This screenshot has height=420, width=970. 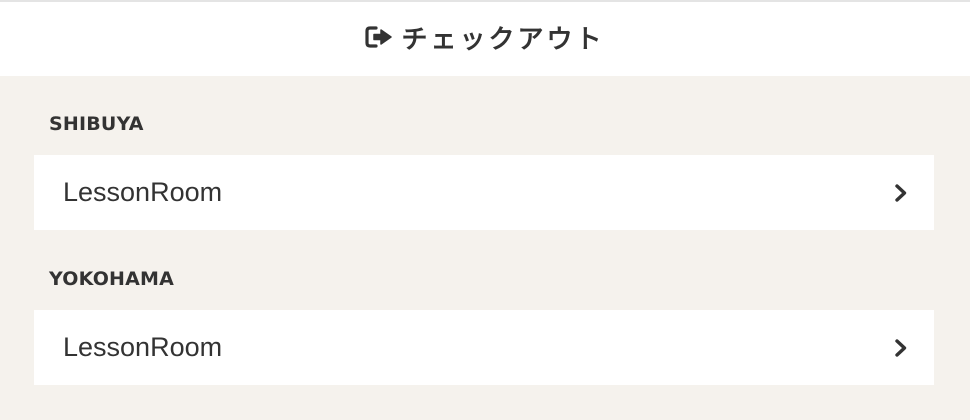 I want to click on location-label-shibuya: SHIBUYA, so click(x=96, y=124).